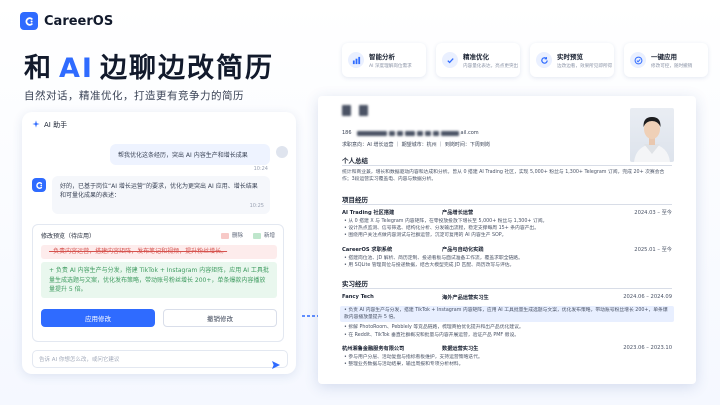 This screenshot has height=405, width=720. What do you see at coordinates (347, 133) in the screenshot?
I see `phone-prefix: 186` at bounding box center [347, 133].